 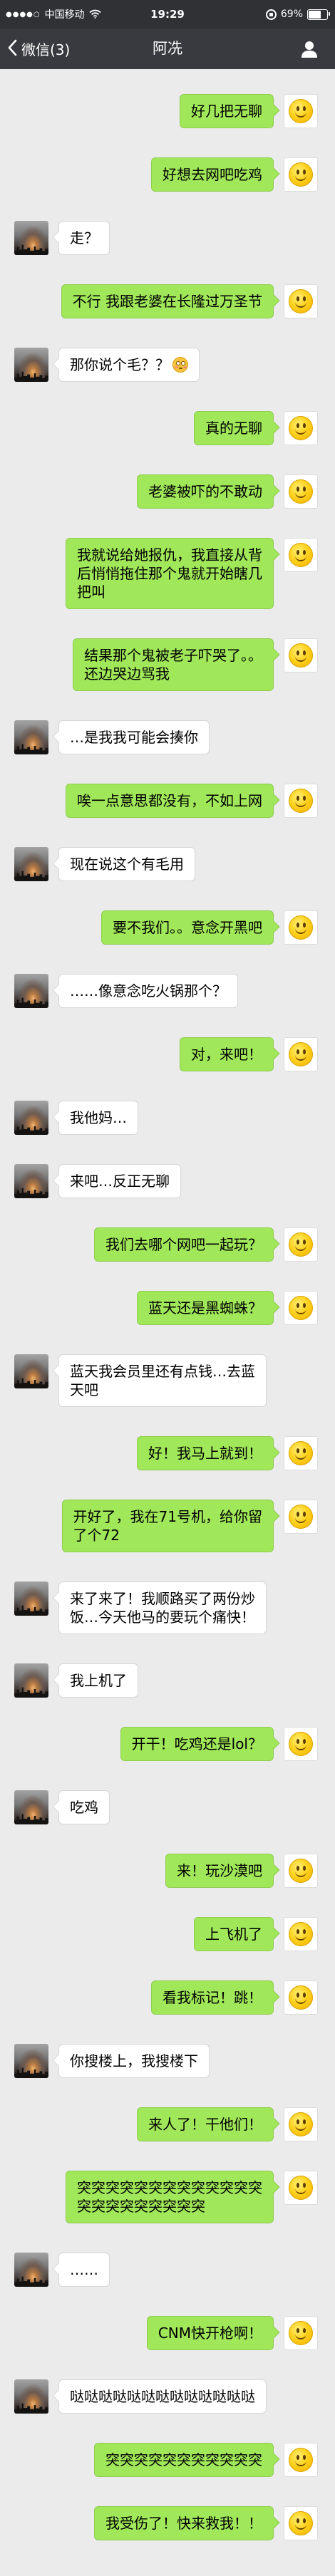 I want to click on message-bubble: ……像意念吃火锅那个？, so click(x=148, y=991).